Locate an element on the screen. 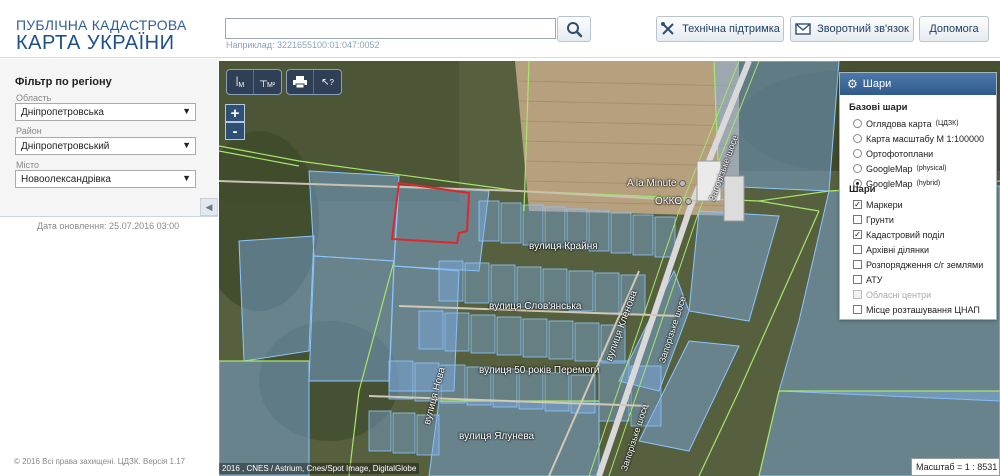 This screenshot has width=1000, height=476. base-layer-sup: (hybrid) is located at coordinates (928, 183).